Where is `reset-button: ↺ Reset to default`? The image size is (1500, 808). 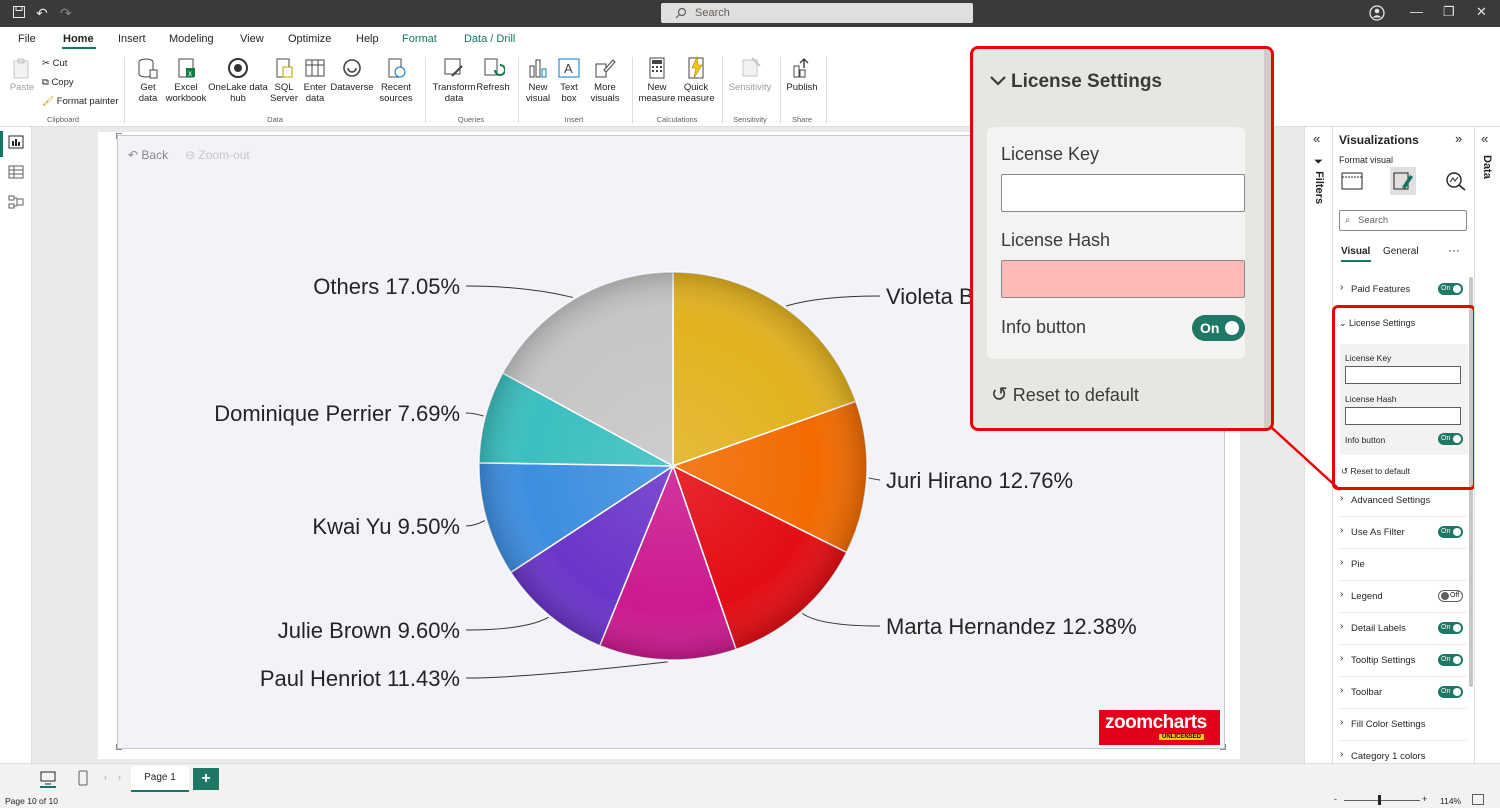
reset-button: ↺ Reset to default is located at coordinates (1375, 471).